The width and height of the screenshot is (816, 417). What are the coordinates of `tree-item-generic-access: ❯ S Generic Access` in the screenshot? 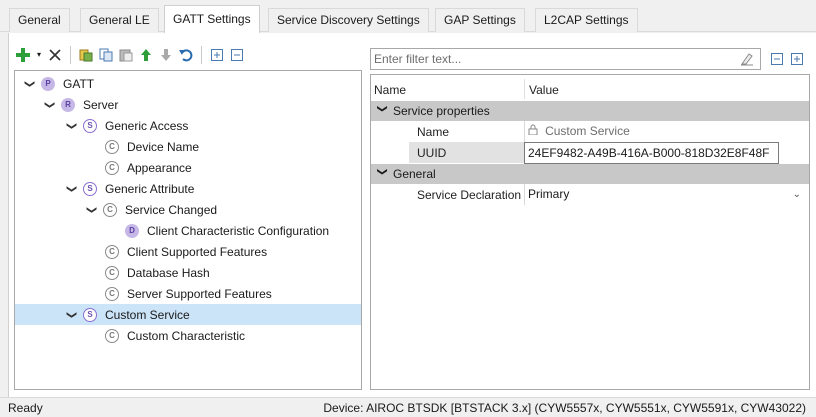 It's located at (188, 125).